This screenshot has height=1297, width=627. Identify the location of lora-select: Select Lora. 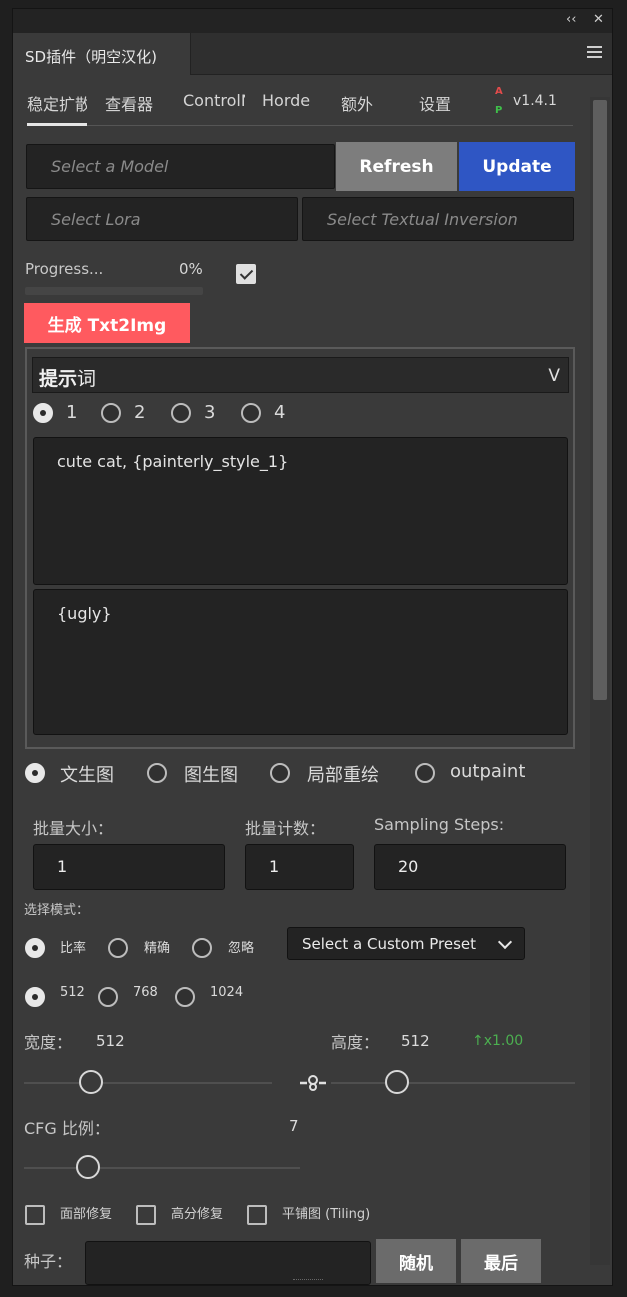
(162, 219).